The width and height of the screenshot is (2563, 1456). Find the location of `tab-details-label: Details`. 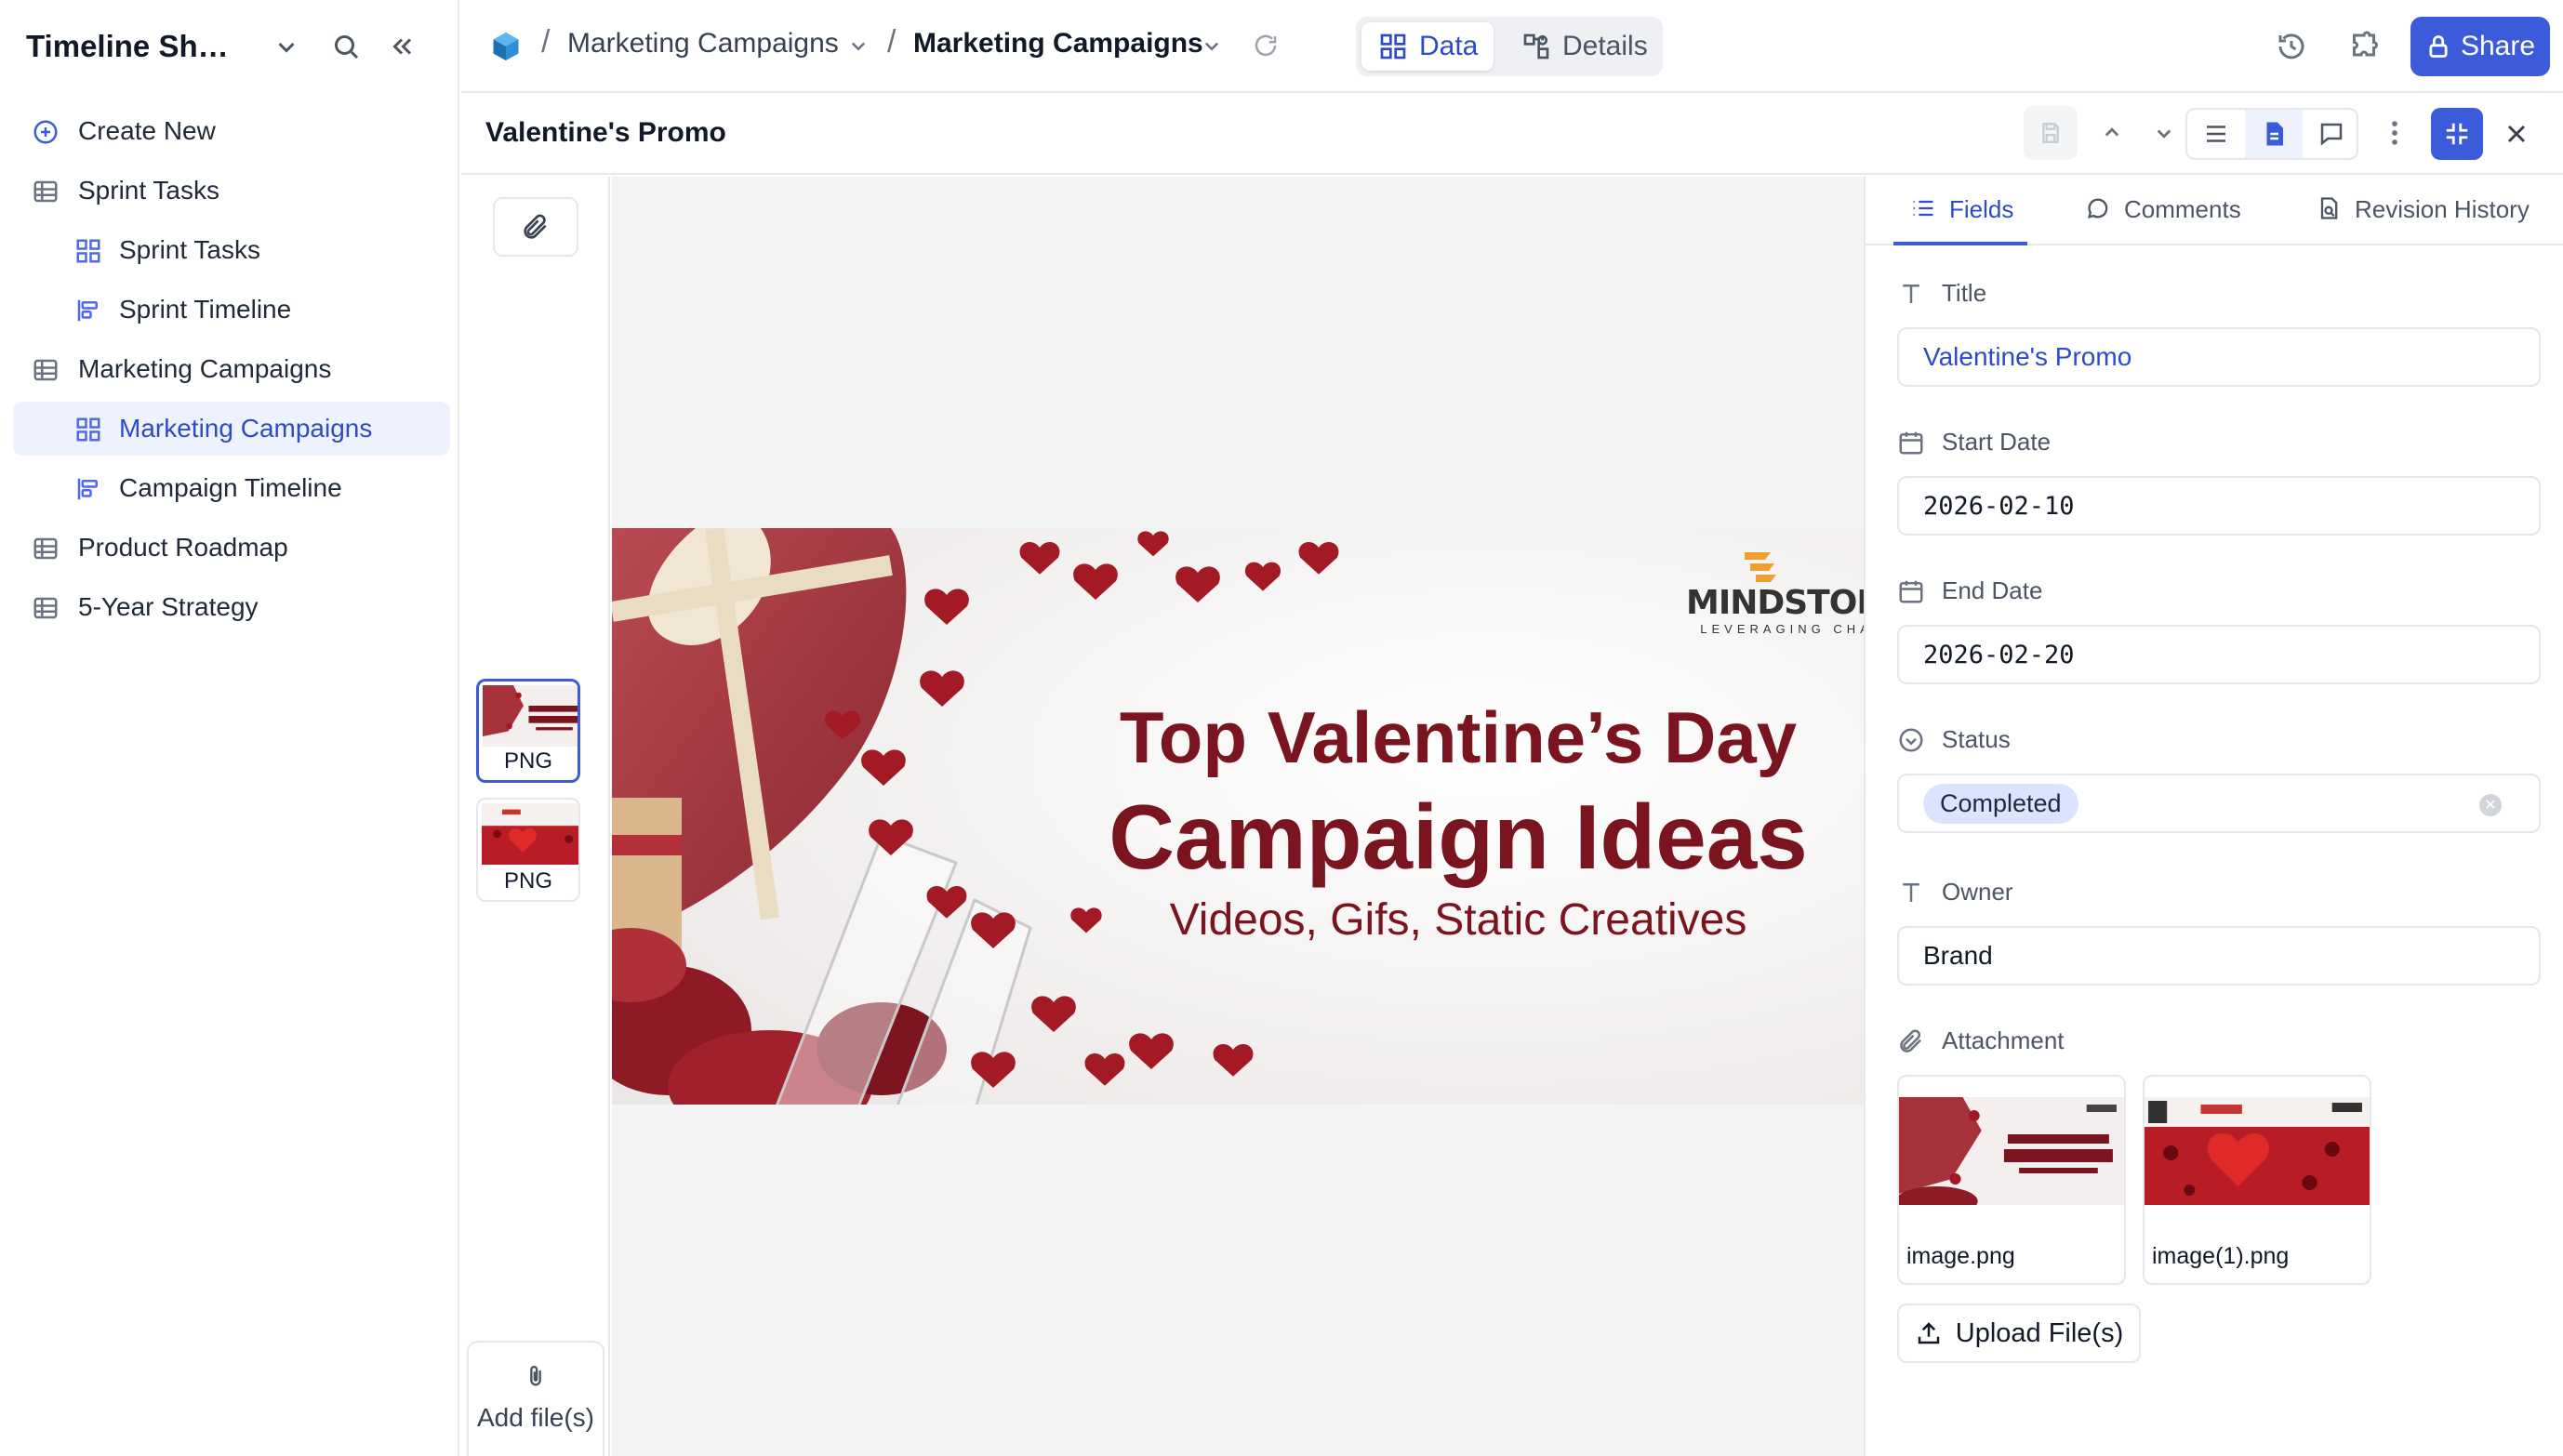

tab-details-label: Details is located at coordinates (1605, 46).